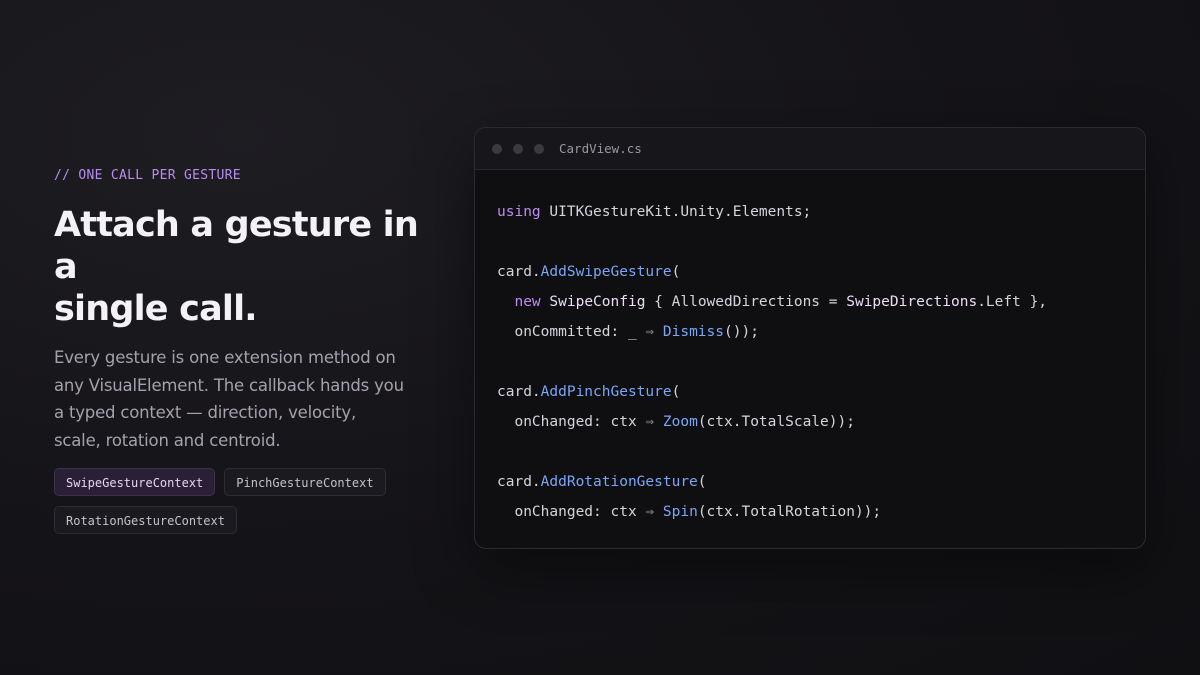 Image resolution: width=1200 pixels, height=675 pixels. Describe the element at coordinates (776, 422) in the screenshot. I see `code-text: (ctx.TotalScale));` at that location.